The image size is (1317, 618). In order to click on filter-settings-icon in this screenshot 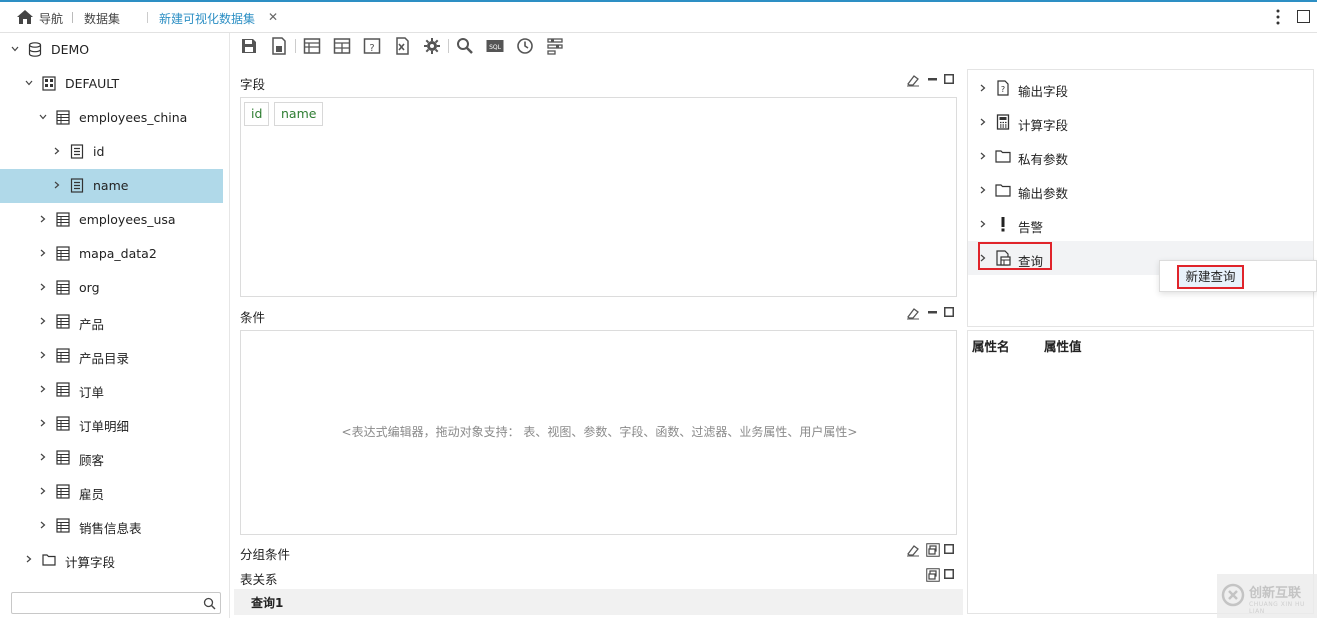, I will do `click(555, 46)`.